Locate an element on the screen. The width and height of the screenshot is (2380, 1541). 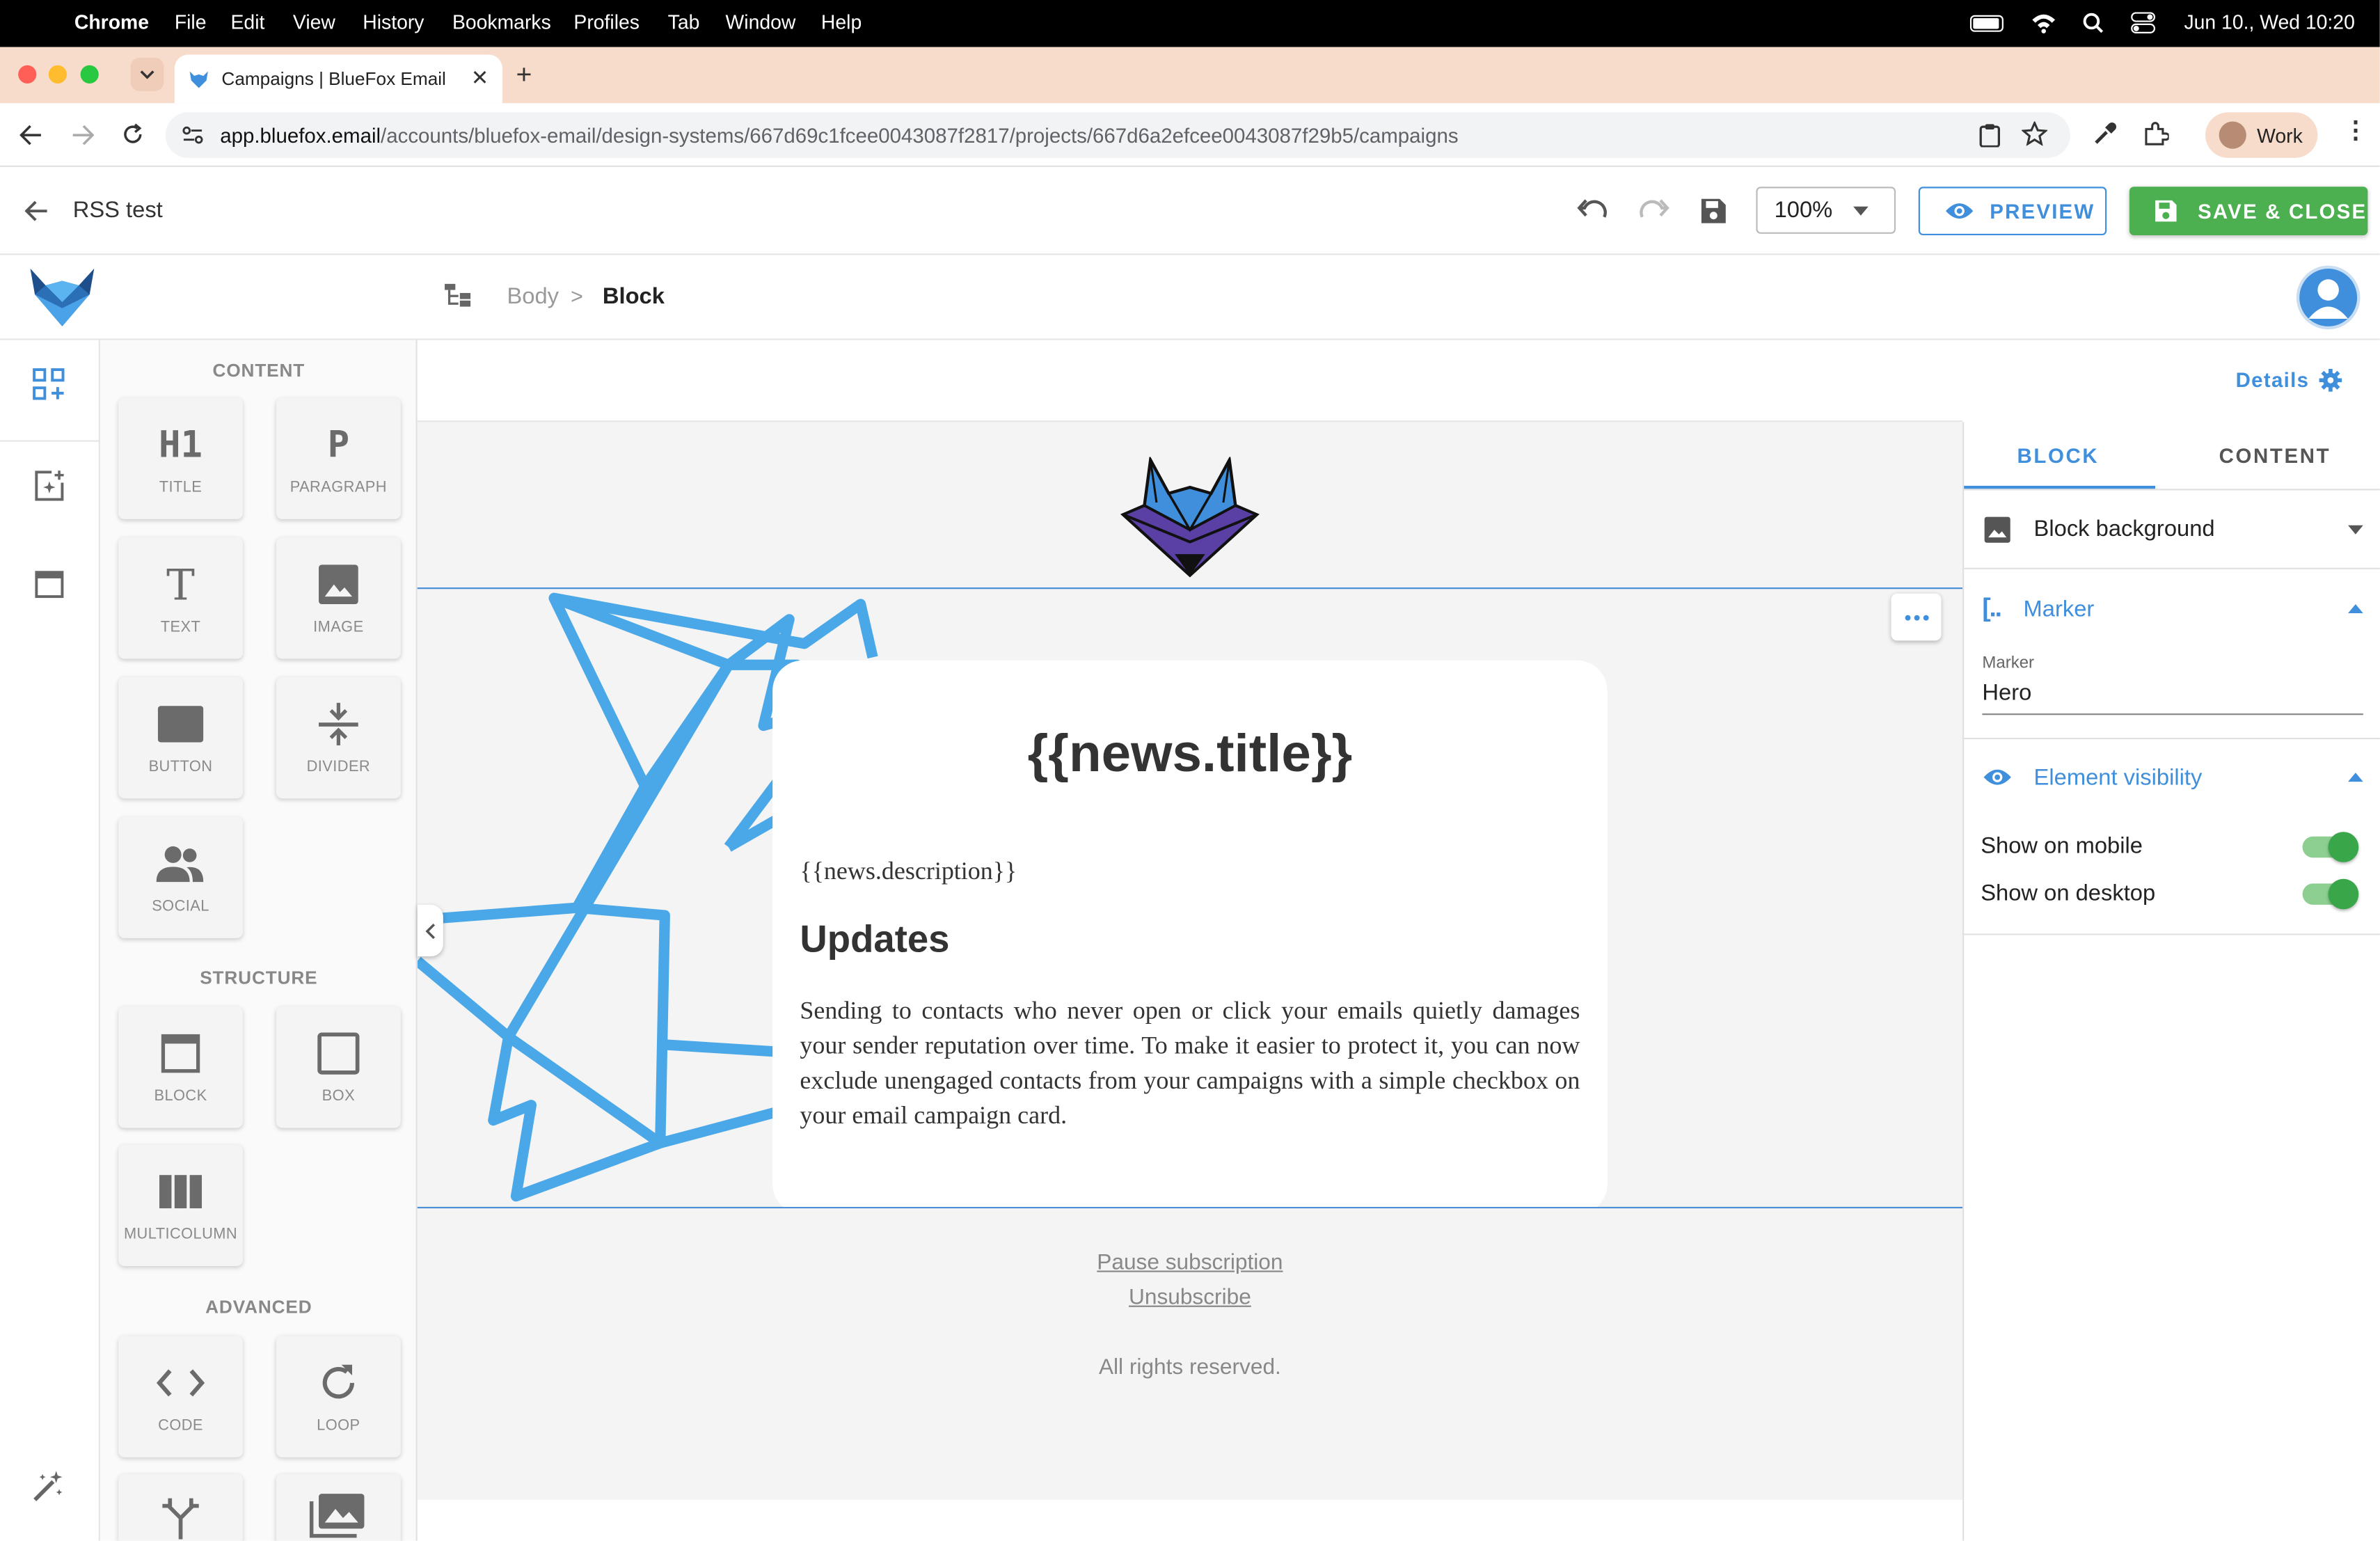
unsubscribe-link: Unsubscribe is located at coordinates (1190, 1298).